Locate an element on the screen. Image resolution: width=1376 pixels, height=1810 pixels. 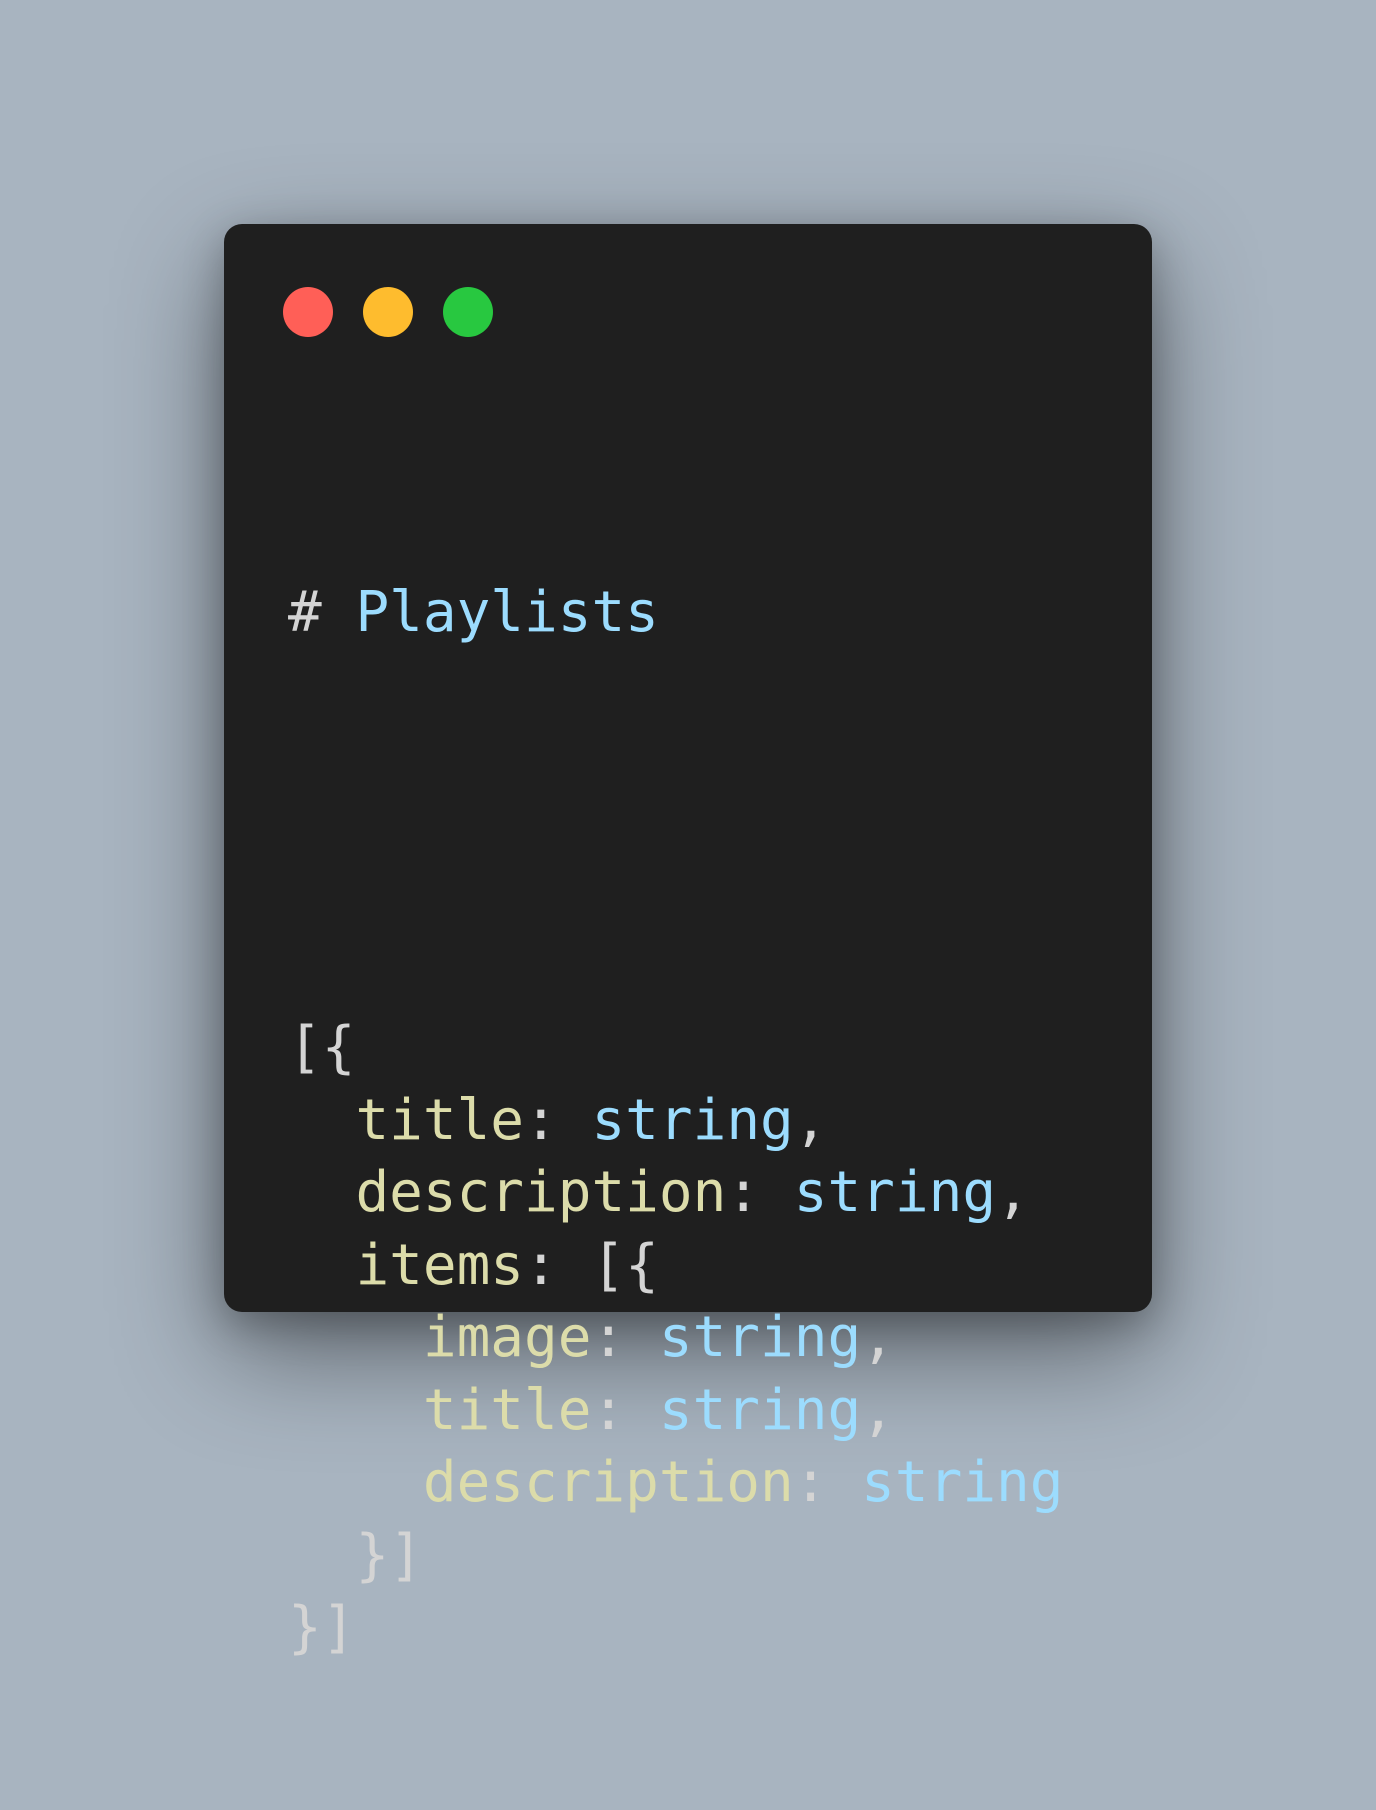
heading-mark: # is located at coordinates (322, 612).